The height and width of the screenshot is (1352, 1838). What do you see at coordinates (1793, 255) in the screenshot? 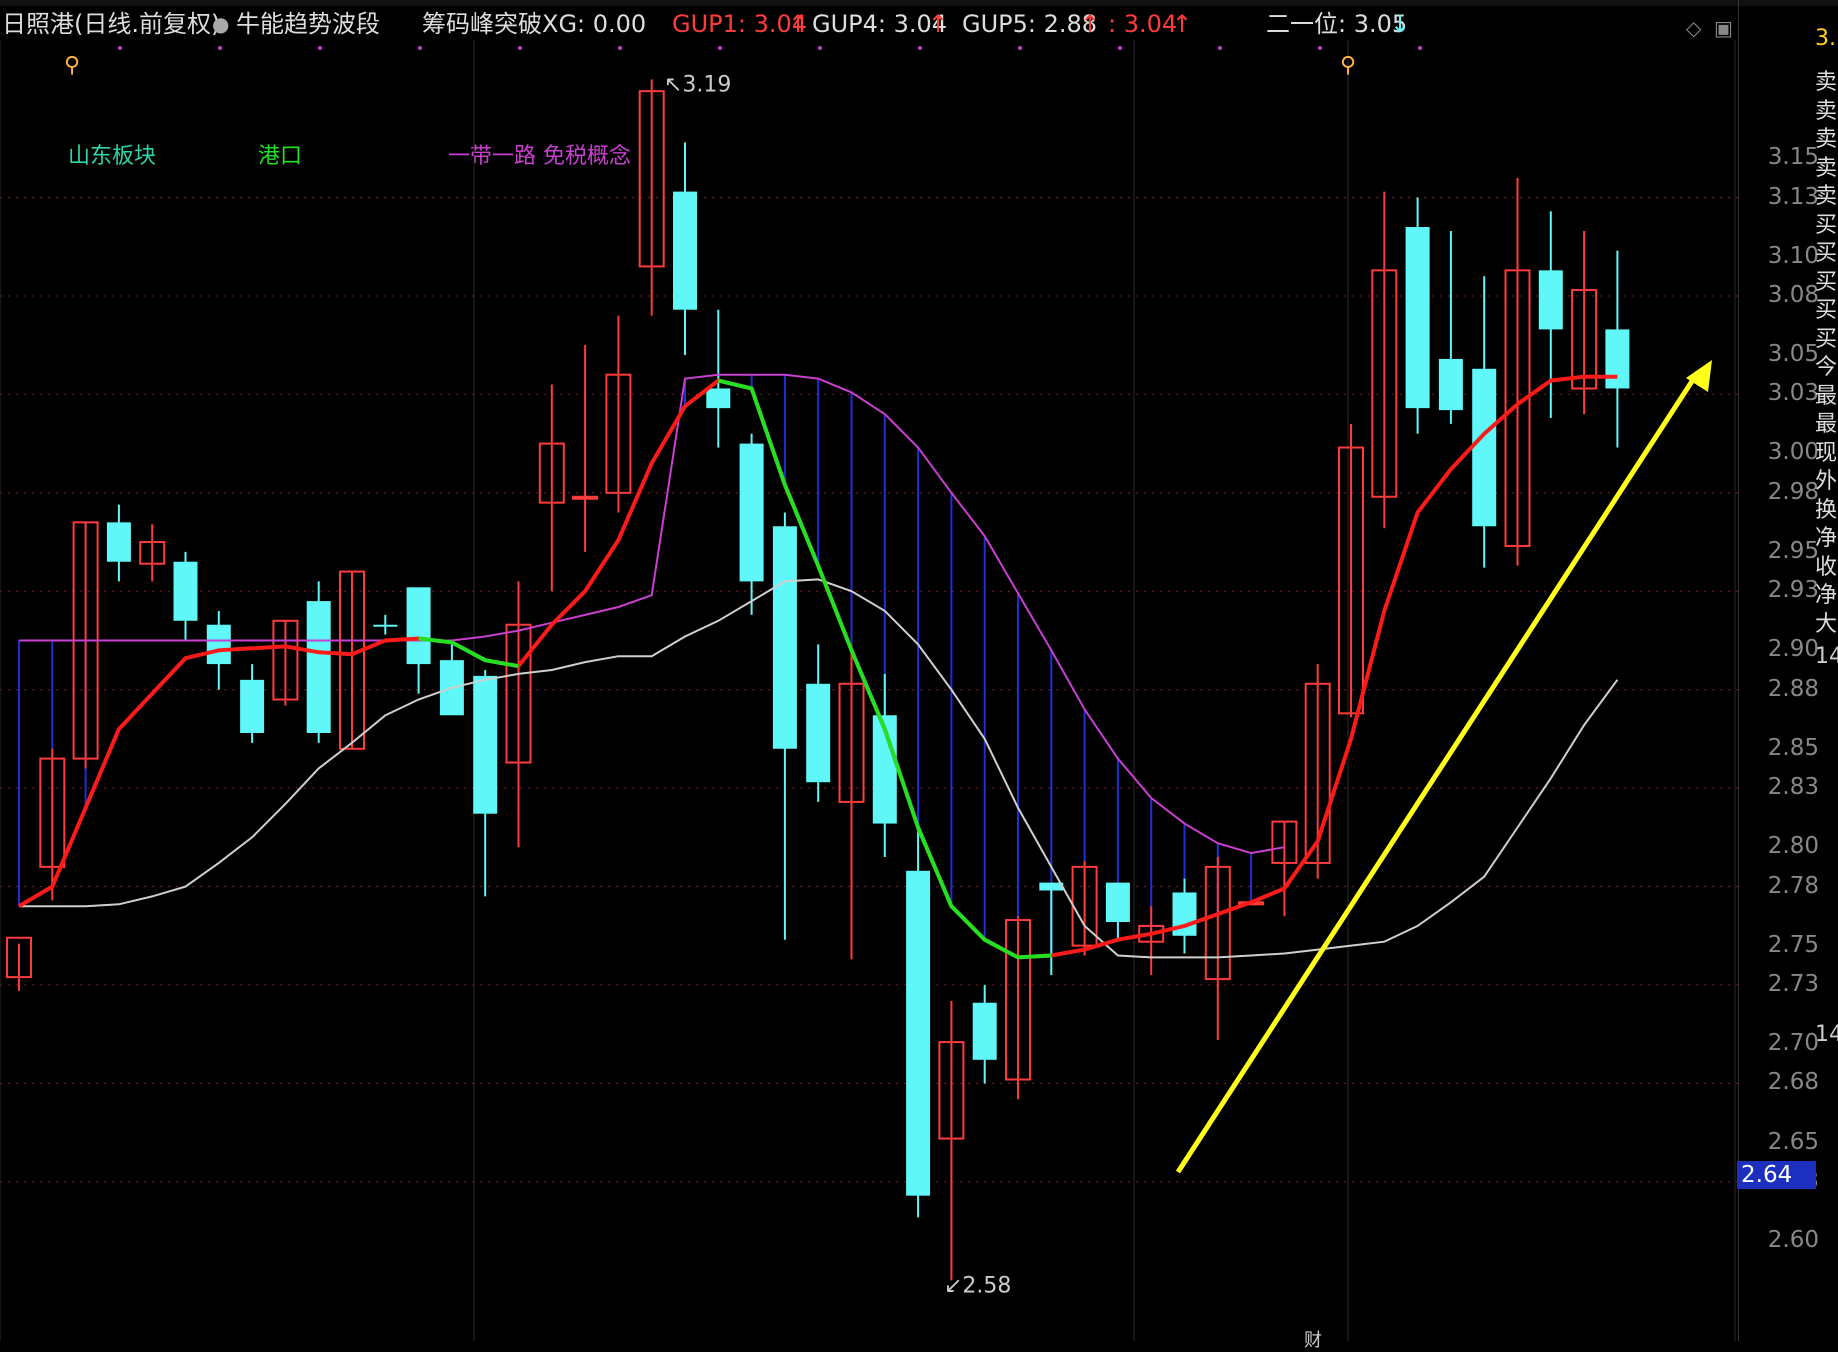
I see `price-tick-label: 3.10` at bounding box center [1793, 255].